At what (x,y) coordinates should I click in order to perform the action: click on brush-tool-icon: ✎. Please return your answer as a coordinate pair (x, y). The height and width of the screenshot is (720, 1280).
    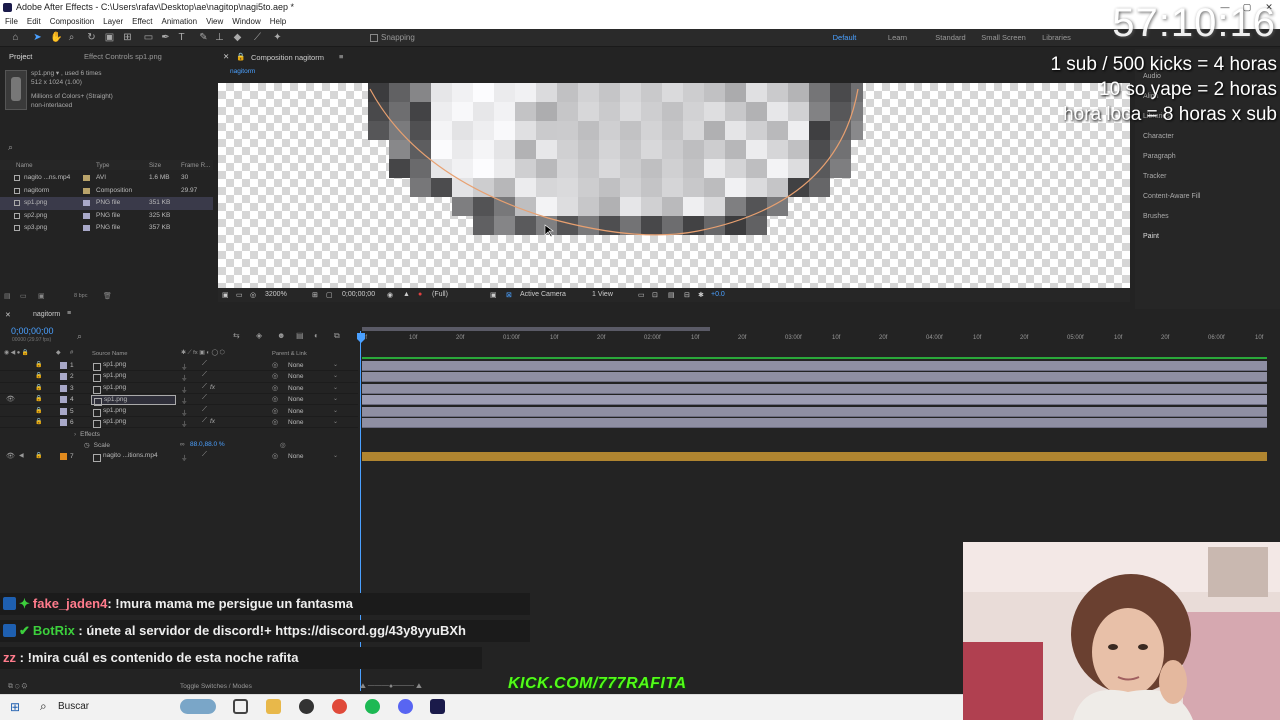
    Looking at the image, I should click on (203, 37).